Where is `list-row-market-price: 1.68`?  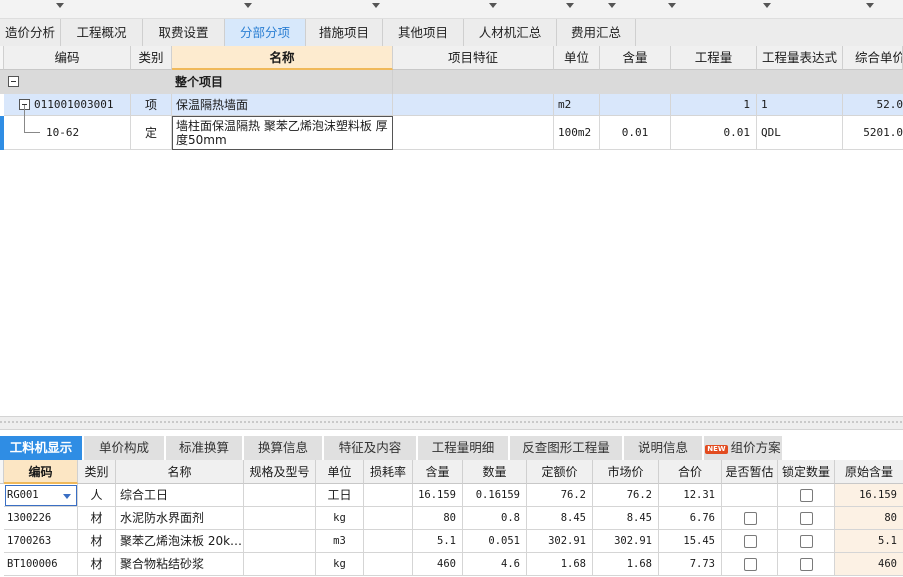 list-row-market-price: 1.68 is located at coordinates (626, 564).